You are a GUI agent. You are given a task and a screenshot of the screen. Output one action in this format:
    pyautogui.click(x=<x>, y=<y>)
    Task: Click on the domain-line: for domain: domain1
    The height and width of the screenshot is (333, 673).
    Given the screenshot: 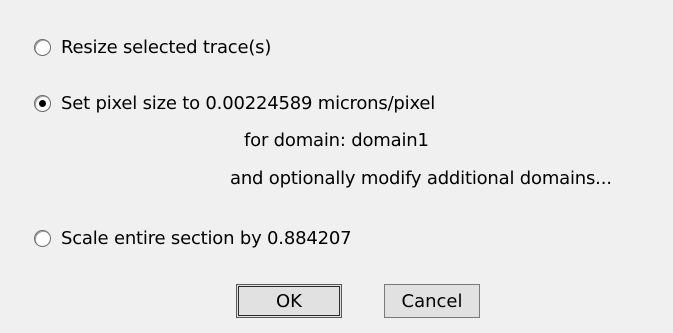 What is the action you would take?
    pyautogui.click(x=336, y=140)
    